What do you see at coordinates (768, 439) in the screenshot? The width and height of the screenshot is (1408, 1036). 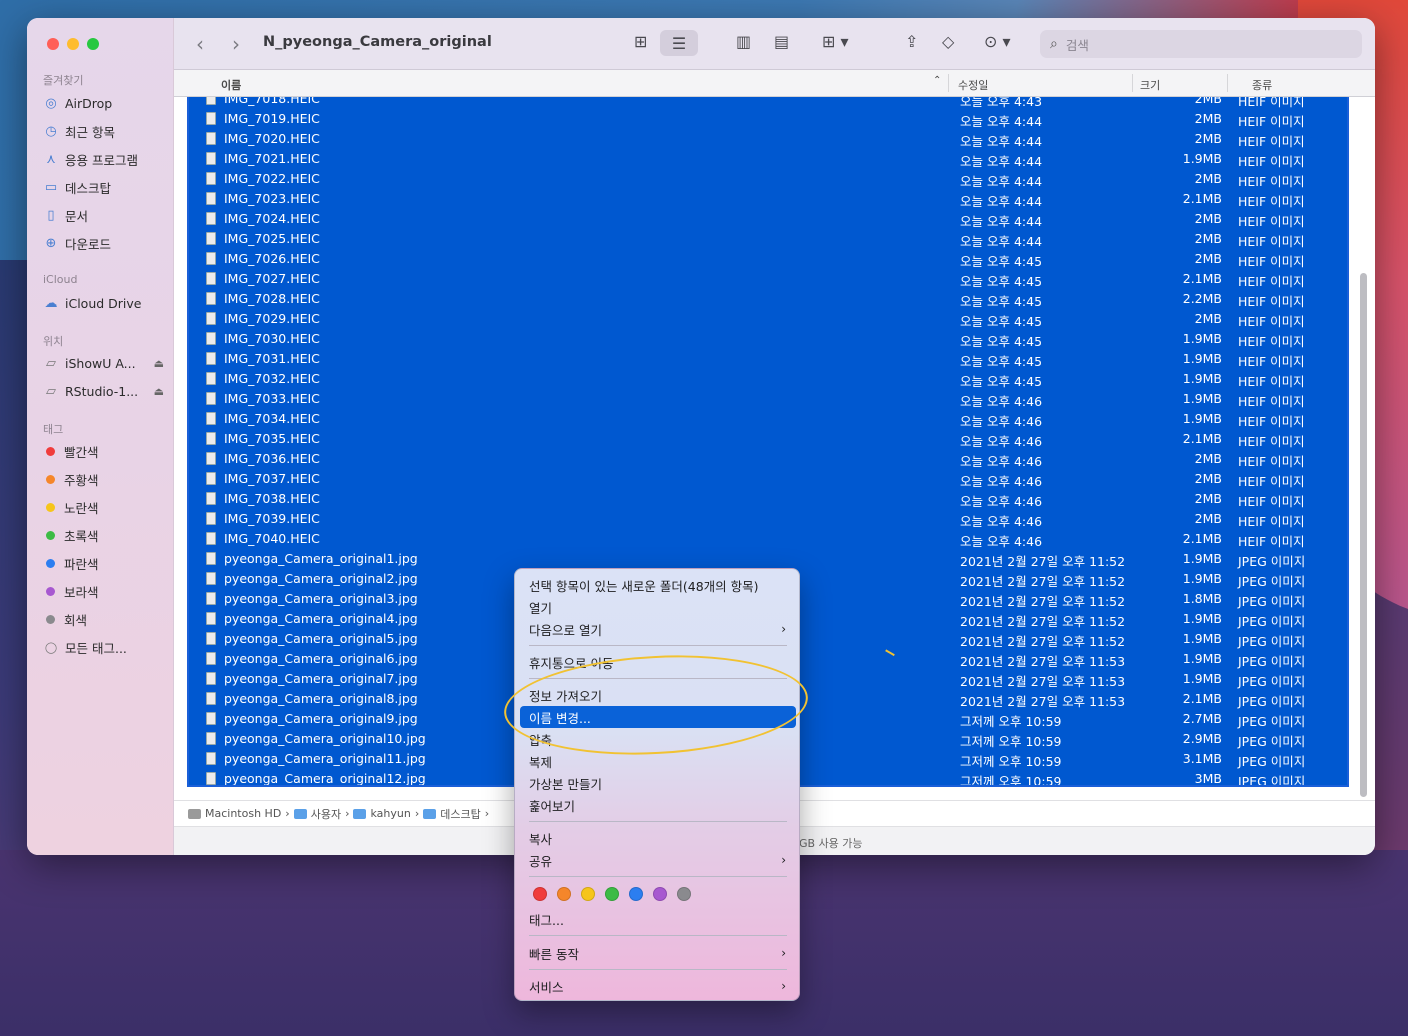 I see `file-row: IMG_7035.HEIC 오늘 오후 4:46 2.1MB HEIF 이미지` at bounding box center [768, 439].